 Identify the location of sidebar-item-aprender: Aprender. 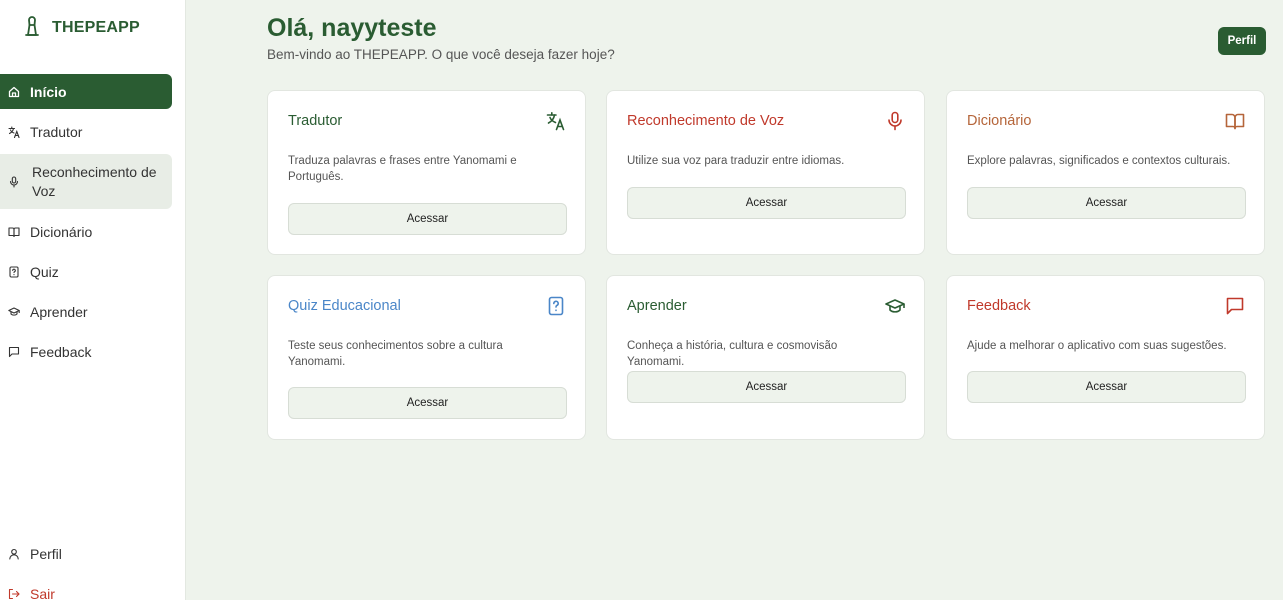
(86, 311).